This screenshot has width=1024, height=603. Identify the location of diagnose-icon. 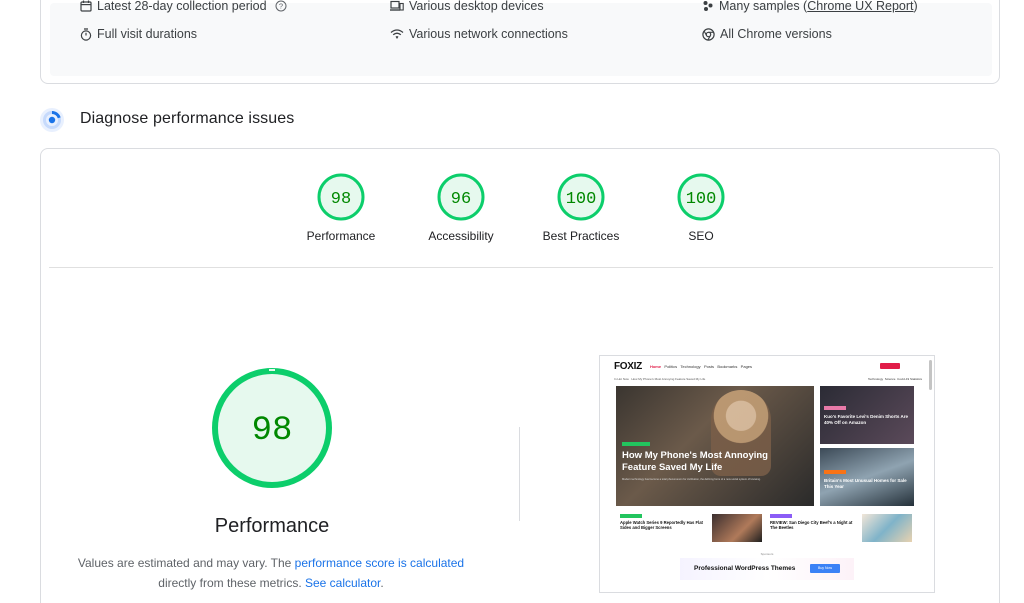
(52, 120).